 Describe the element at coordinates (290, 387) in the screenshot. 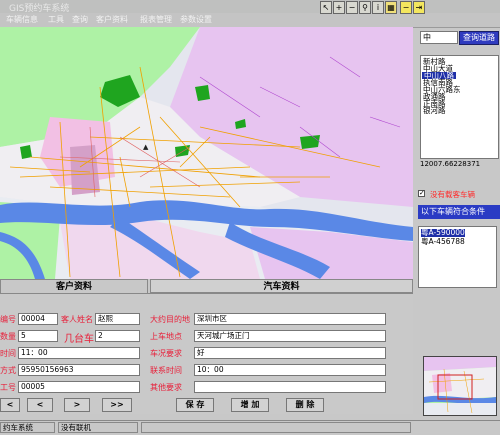

I see `other-field` at that location.